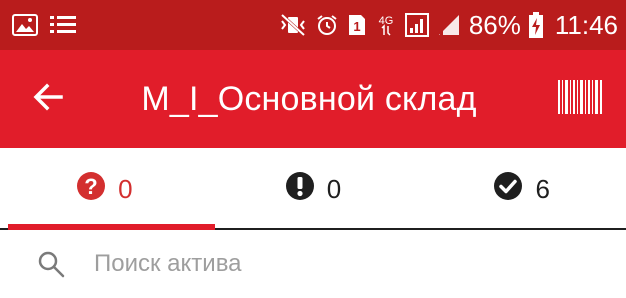 The image size is (626, 298). What do you see at coordinates (334, 188) in the screenshot?
I see `tab-warning-count: 0` at bounding box center [334, 188].